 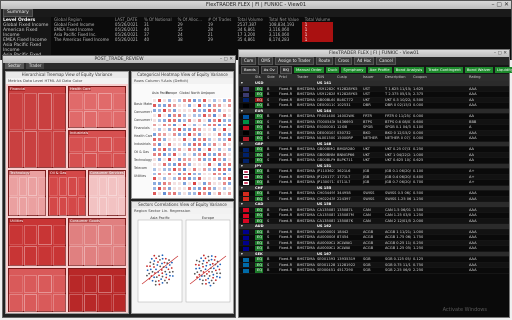 I want to click on sidebar-item: Asia Pacific Fixed Income, so click(x=26, y=48).